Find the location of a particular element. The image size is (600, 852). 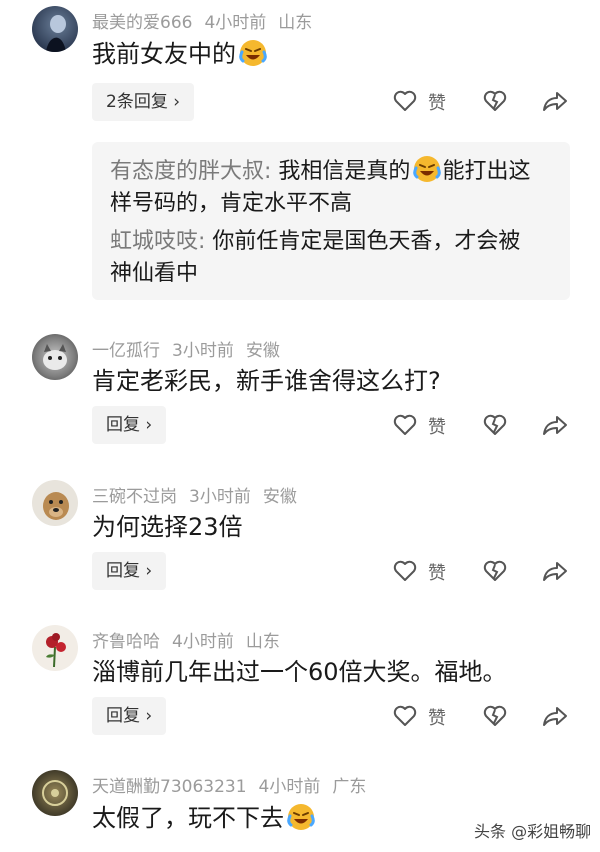

comment-text: 肯定老彩民，新手谁舍得这么打? is located at coordinates (266, 381).